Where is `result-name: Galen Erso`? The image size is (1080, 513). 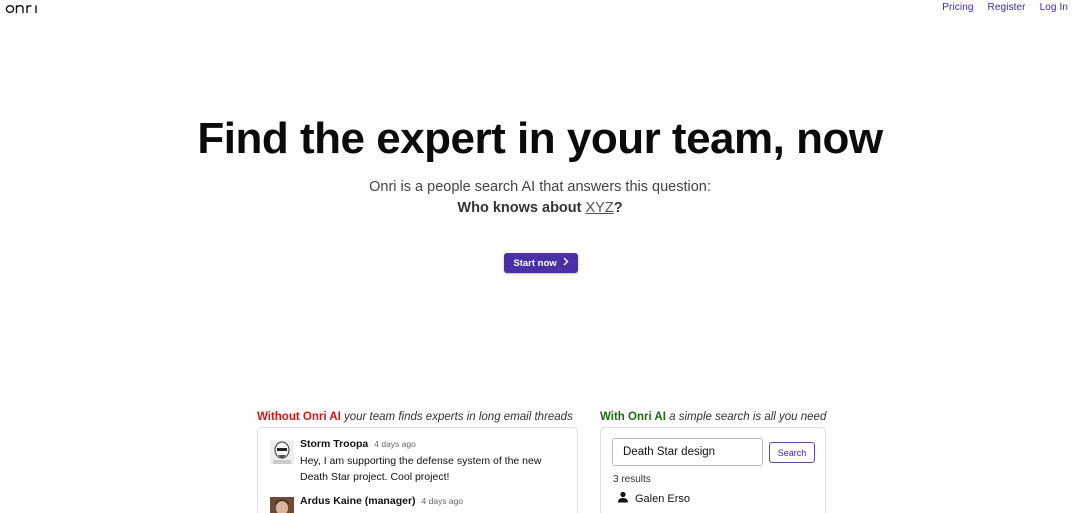 result-name: Galen Erso is located at coordinates (663, 498).